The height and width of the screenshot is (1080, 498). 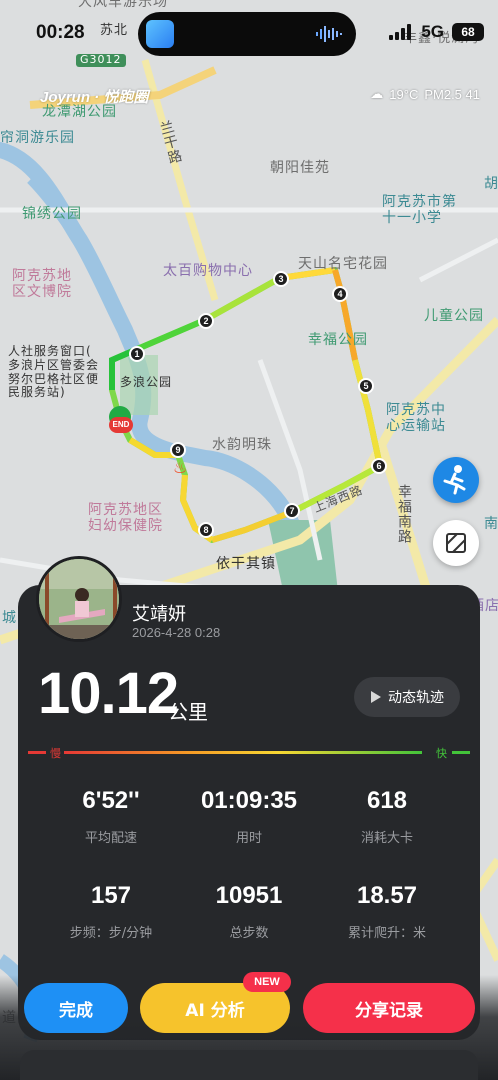 I want to click on status-indicators: 5G 68, so click(x=436, y=32).